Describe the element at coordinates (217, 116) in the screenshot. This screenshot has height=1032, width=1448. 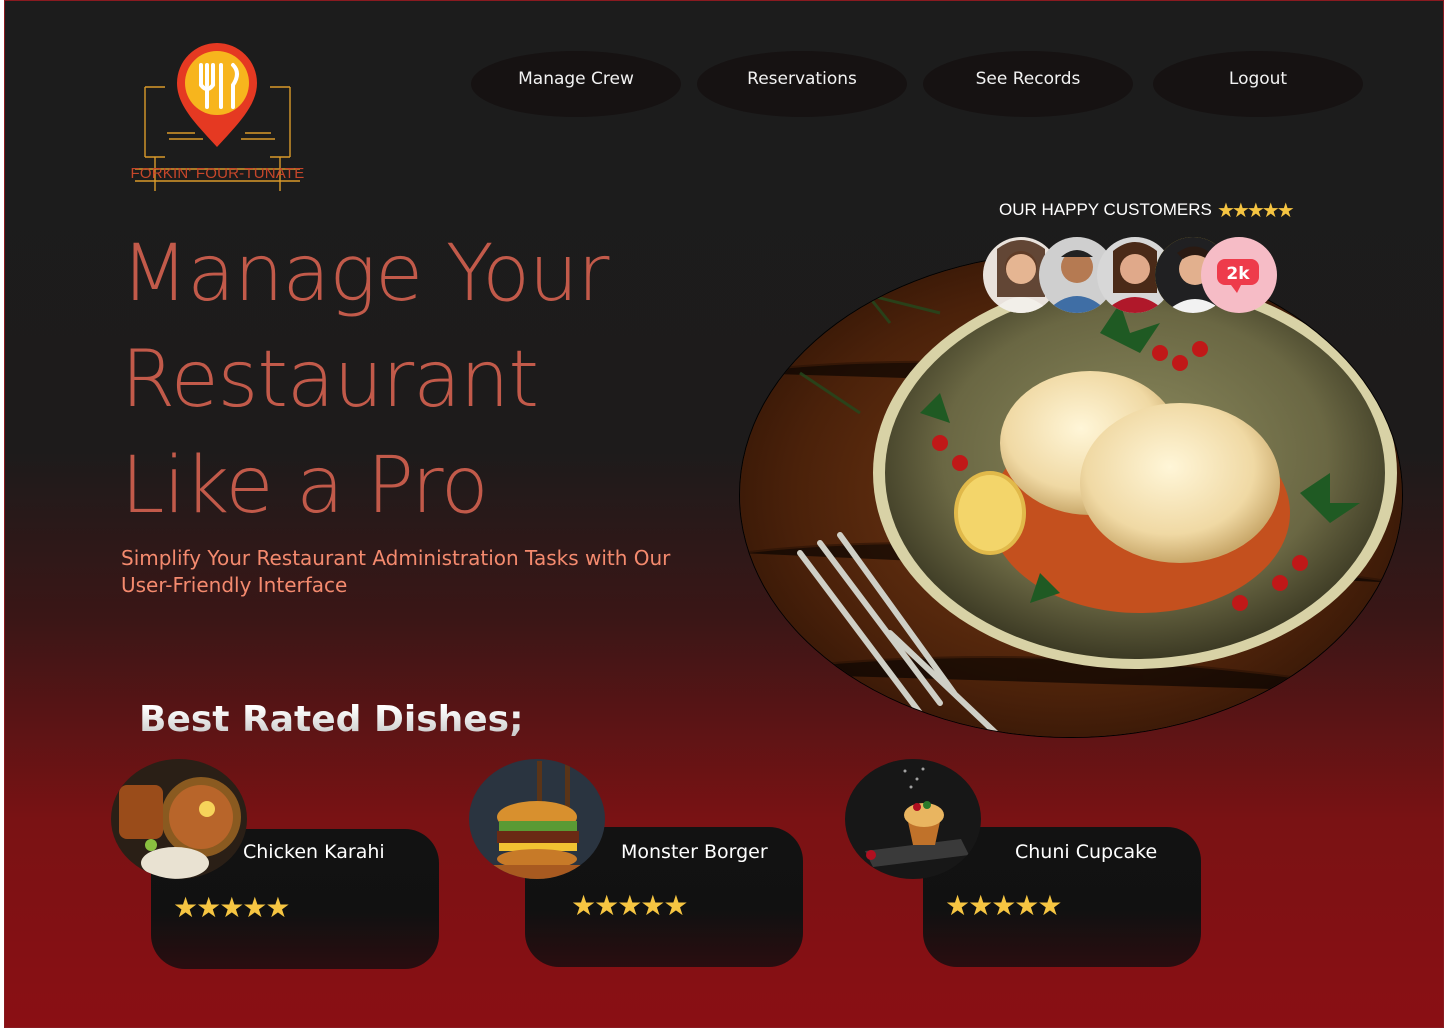
I see `brand-logo: FORKIN' FOUR-TUNATE` at that location.